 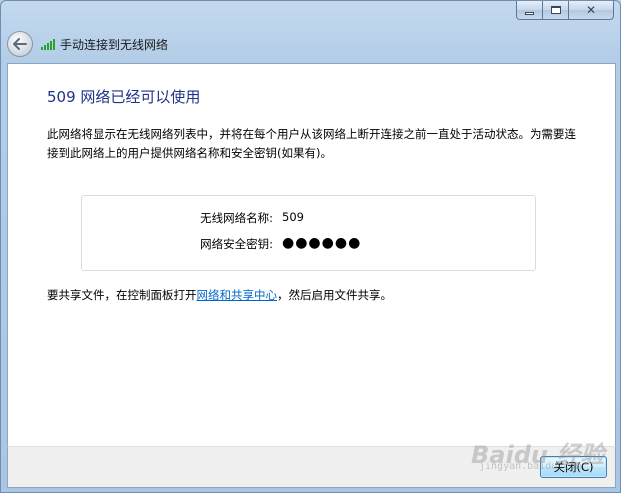 I want to click on network-info-box: 无线网络名称: 509 网络安全密钥: ●●●●●●, so click(x=308, y=233).